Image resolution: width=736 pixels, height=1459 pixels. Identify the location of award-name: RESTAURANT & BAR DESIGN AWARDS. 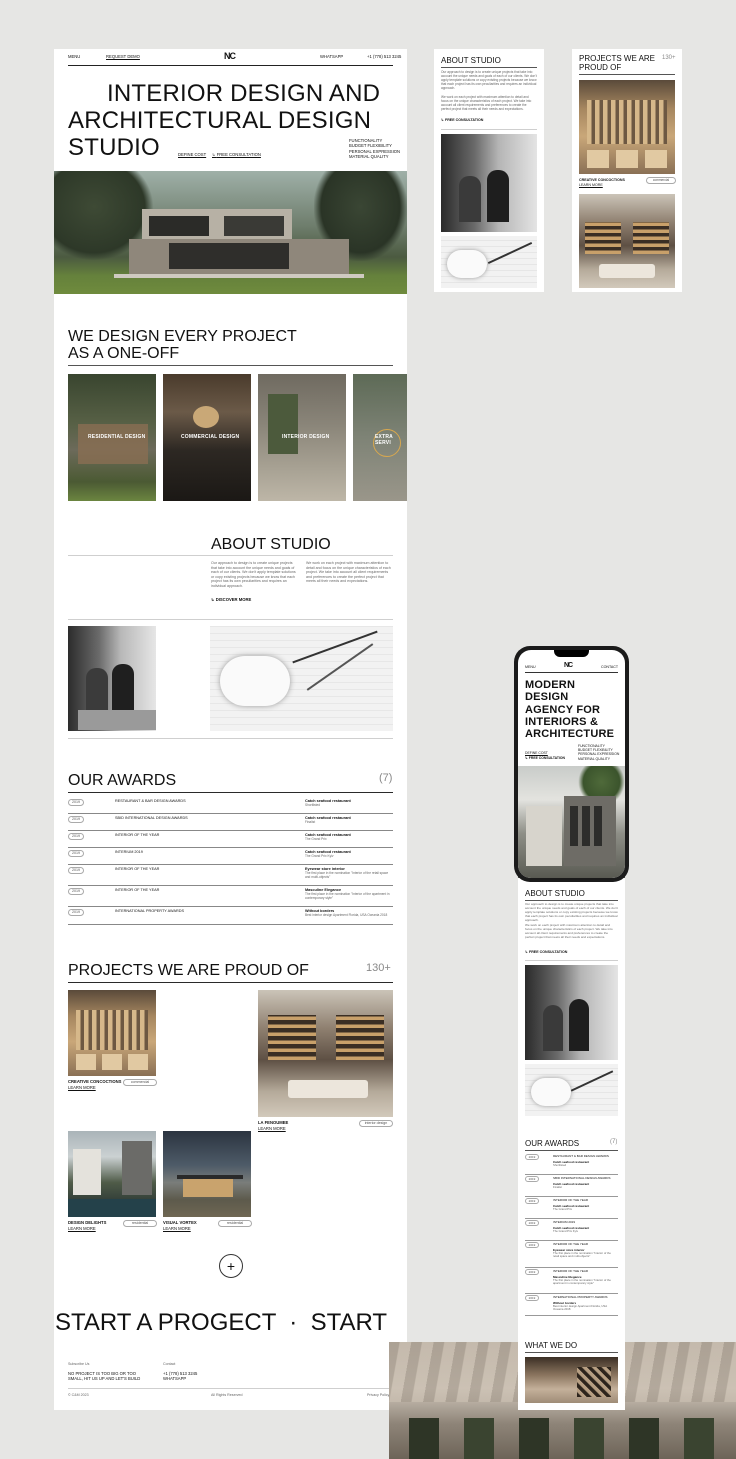
(150, 801).